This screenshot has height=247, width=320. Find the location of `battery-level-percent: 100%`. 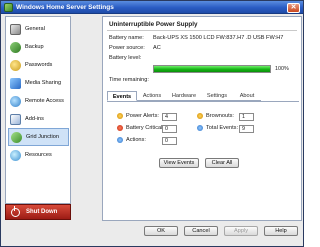

battery-level-percent: 100% is located at coordinates (282, 69).